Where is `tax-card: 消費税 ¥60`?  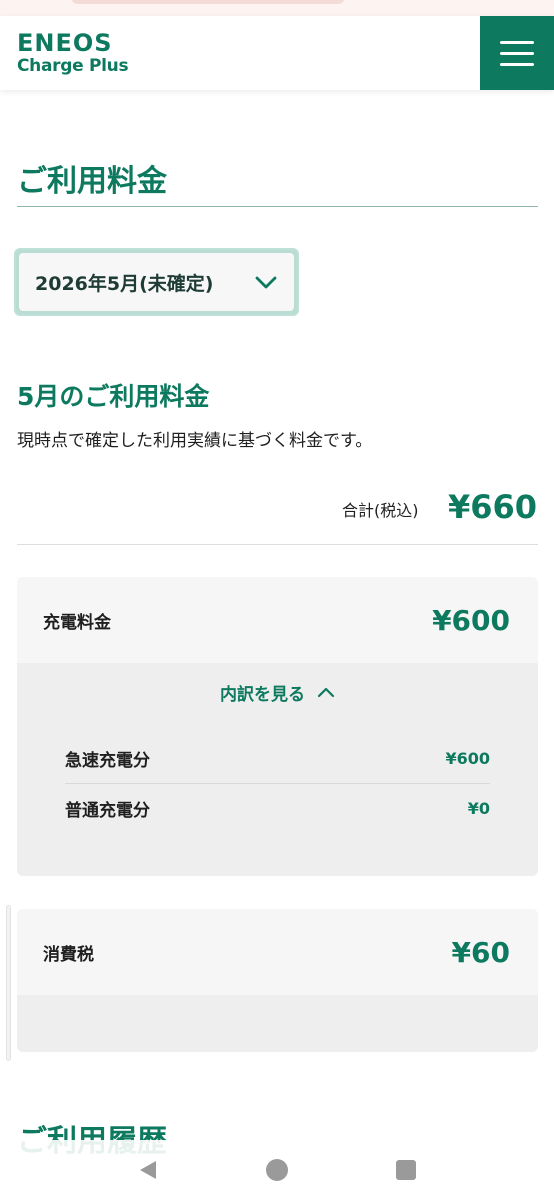
tax-card: 消費税 ¥60 is located at coordinates (277, 980).